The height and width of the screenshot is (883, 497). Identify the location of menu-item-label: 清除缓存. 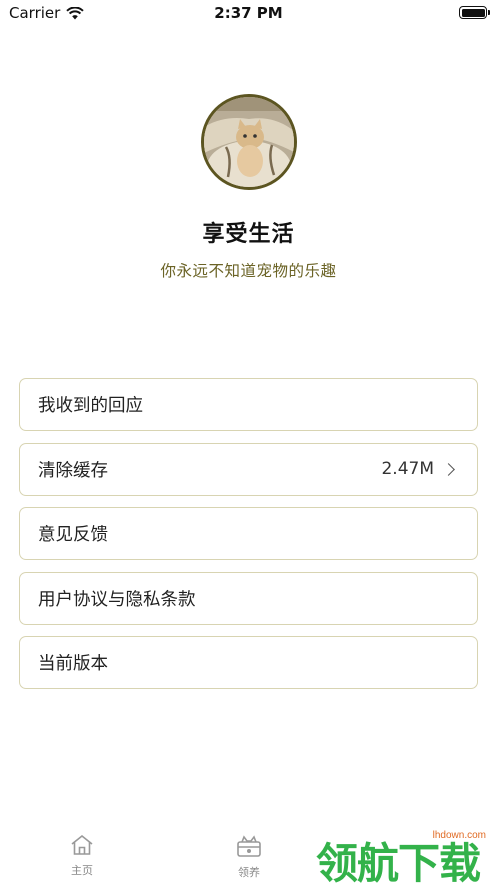
(73, 470).